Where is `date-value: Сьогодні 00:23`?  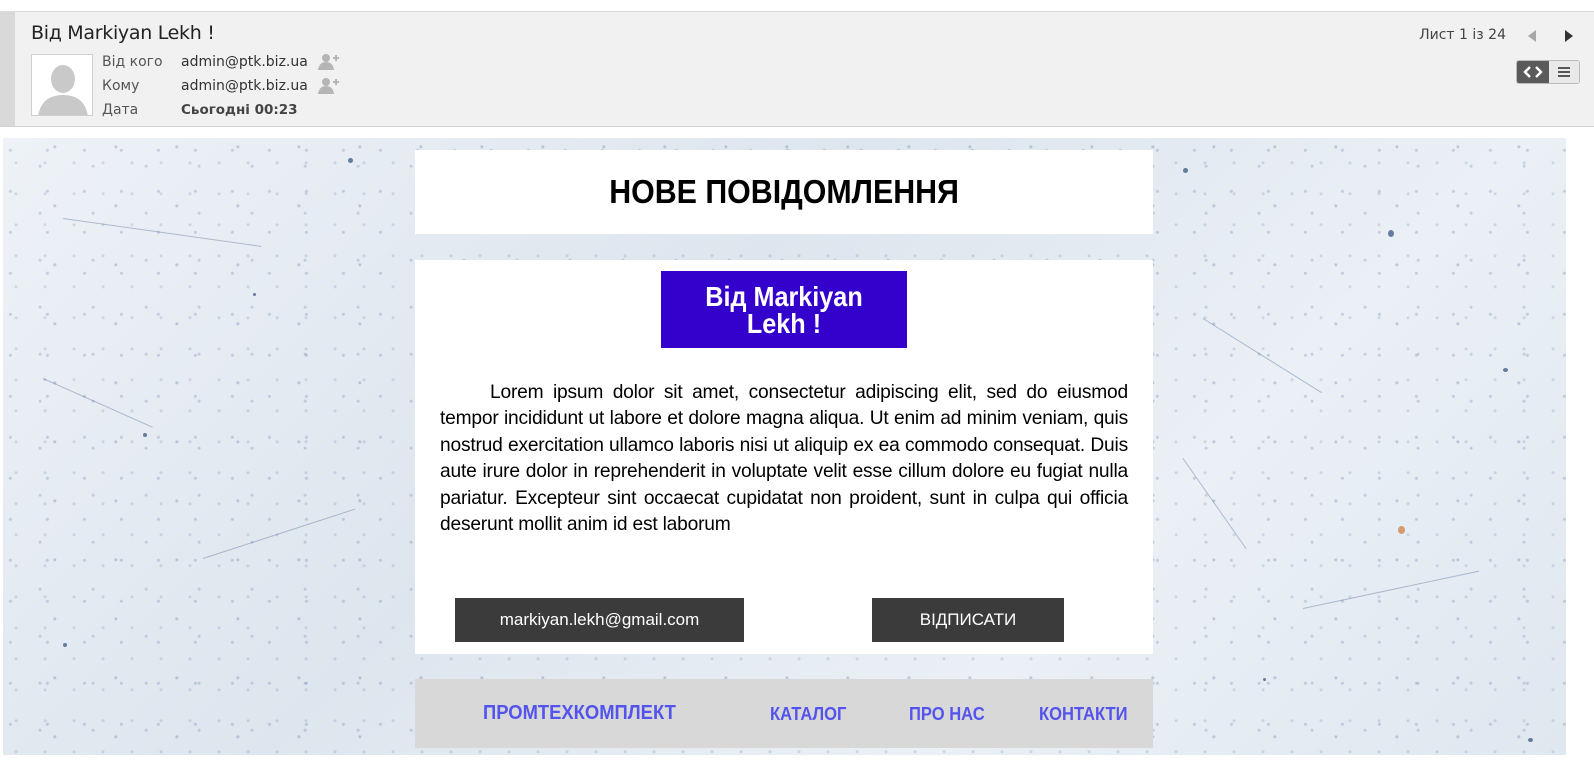 date-value: Сьогодні 00:23 is located at coordinates (239, 110).